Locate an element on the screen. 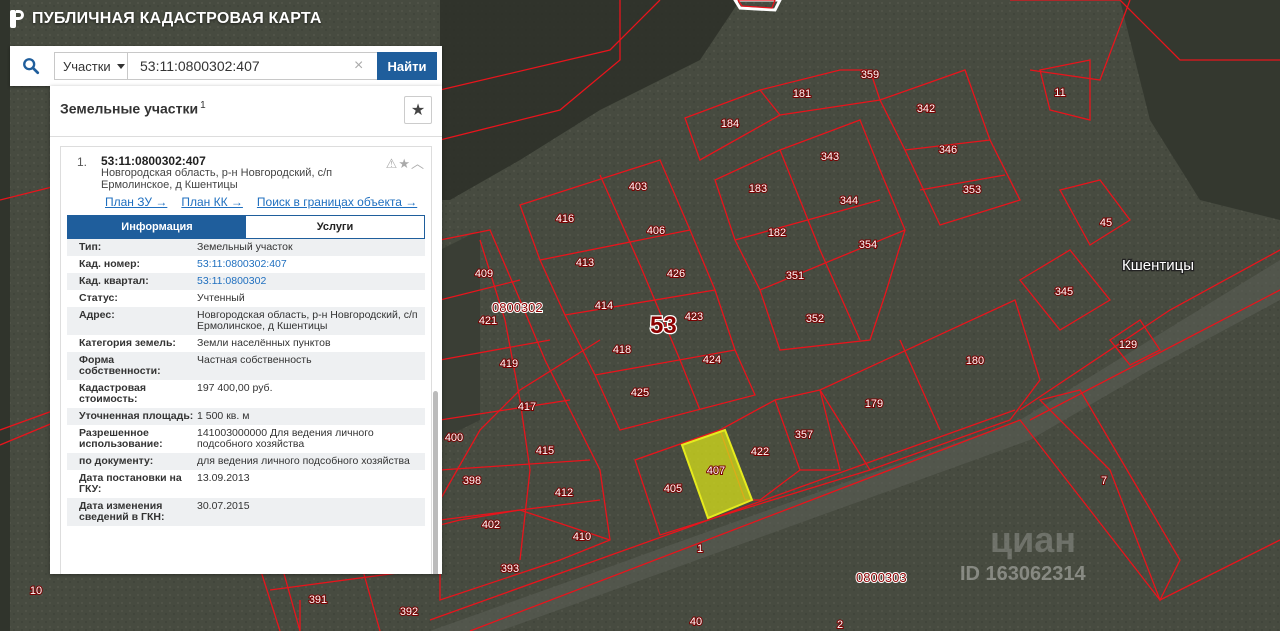 The height and width of the screenshot is (631, 1280). parcel-label: 353 is located at coordinates (972, 190).